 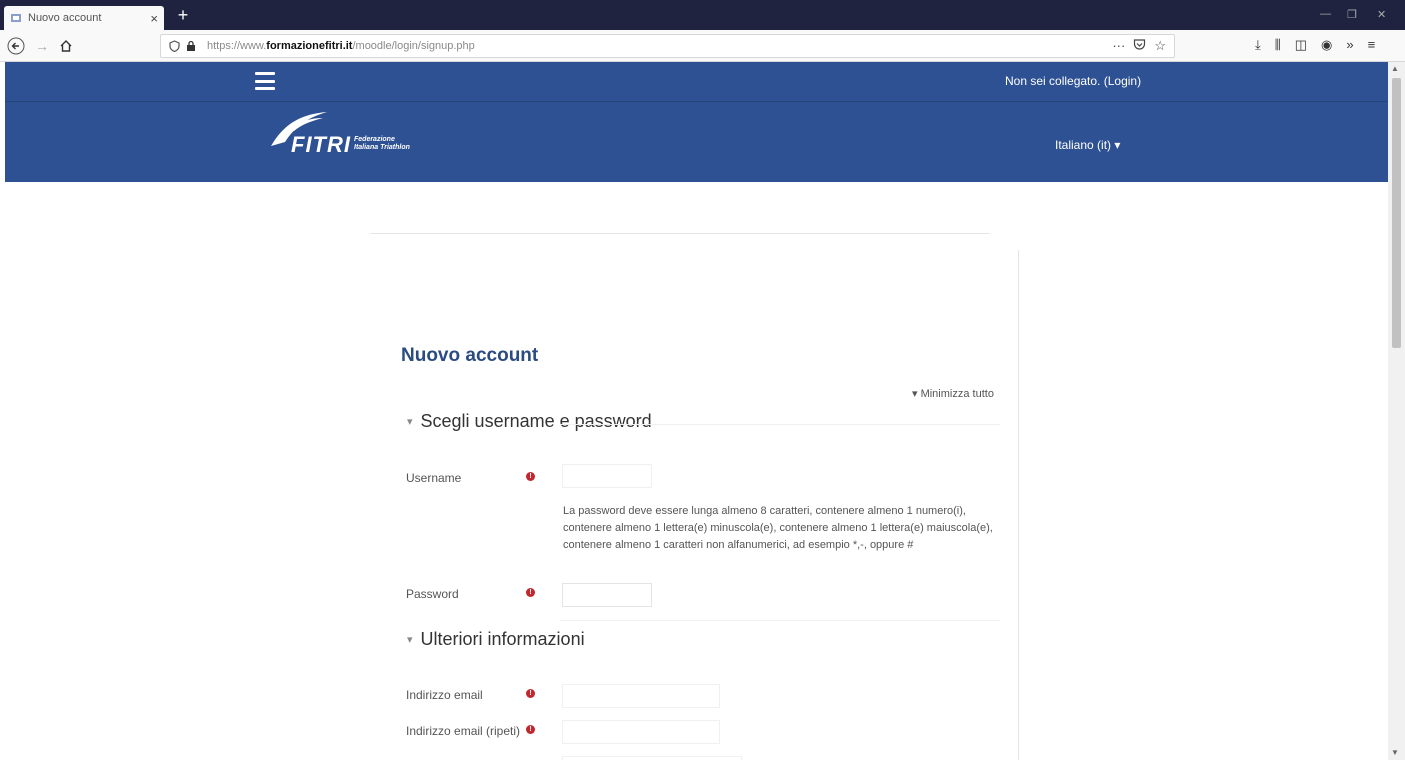 What do you see at coordinates (191, 46) in the screenshot?
I see `lock-icon` at bounding box center [191, 46].